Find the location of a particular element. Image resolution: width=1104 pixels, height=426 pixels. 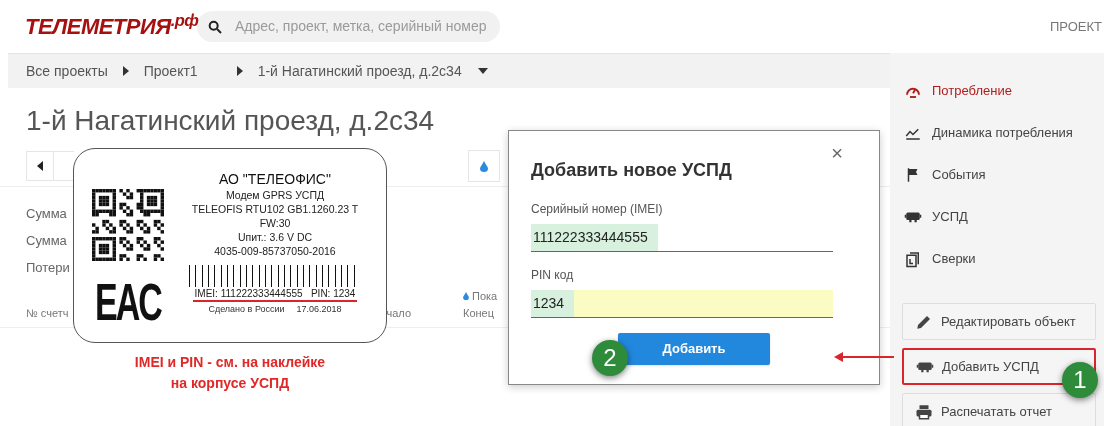

sticker-text: Сделано в России is located at coordinates (246, 309).